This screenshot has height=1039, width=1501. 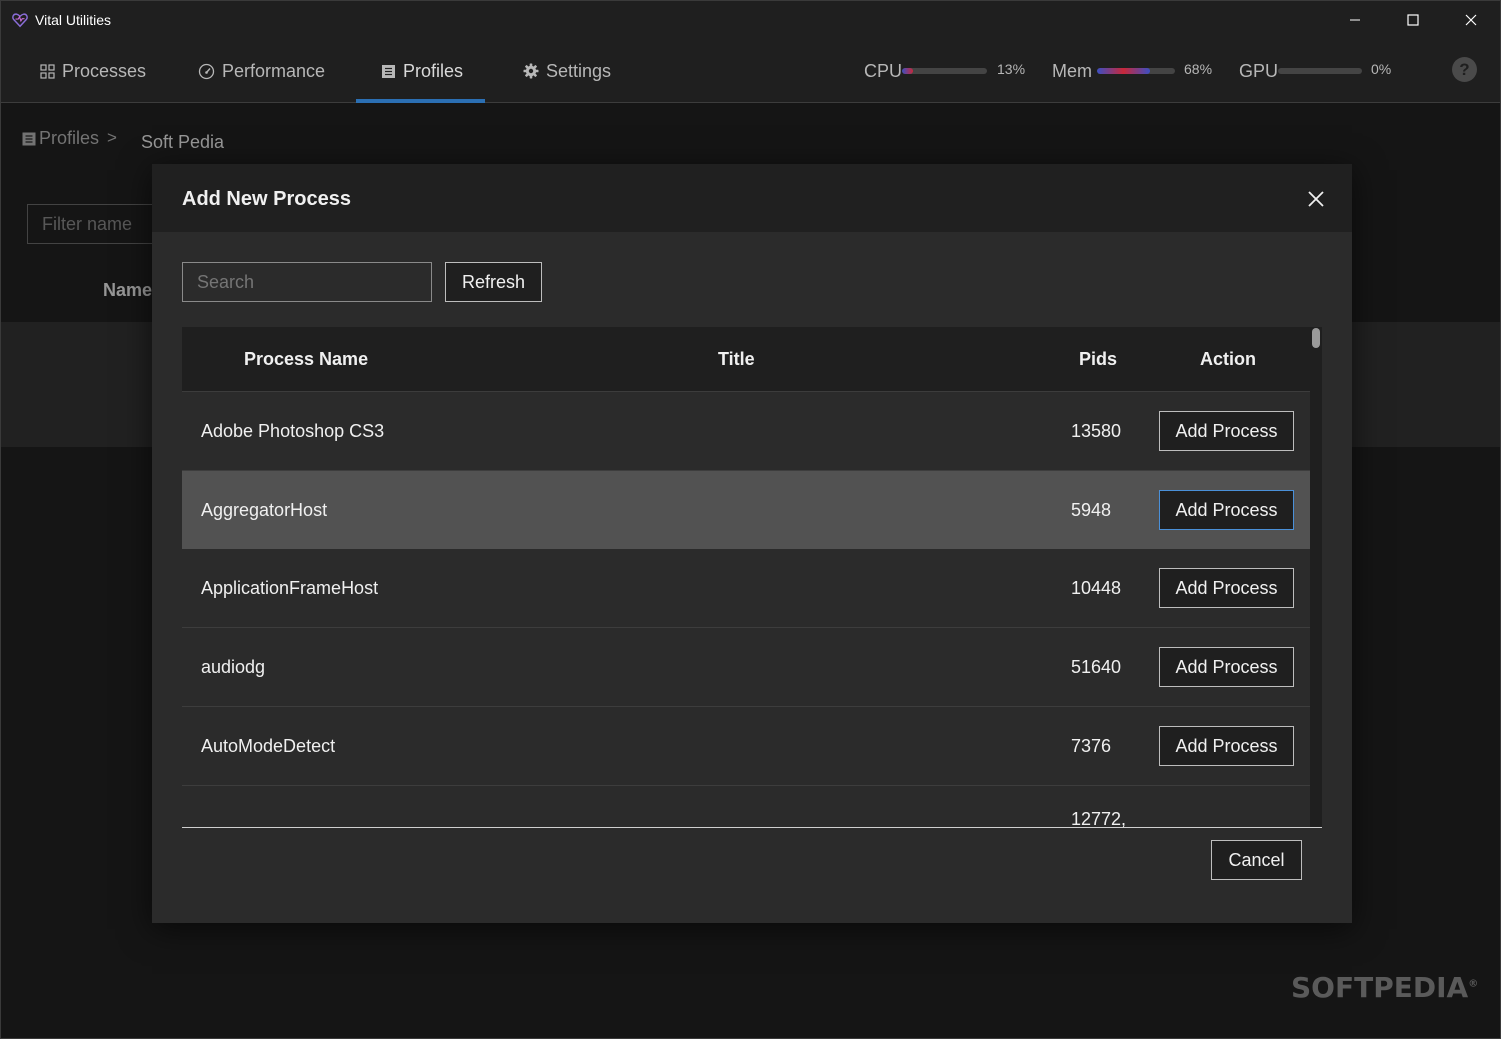 What do you see at coordinates (268, 746) in the screenshot?
I see `process-name-cell: AutoModeDetect` at bounding box center [268, 746].